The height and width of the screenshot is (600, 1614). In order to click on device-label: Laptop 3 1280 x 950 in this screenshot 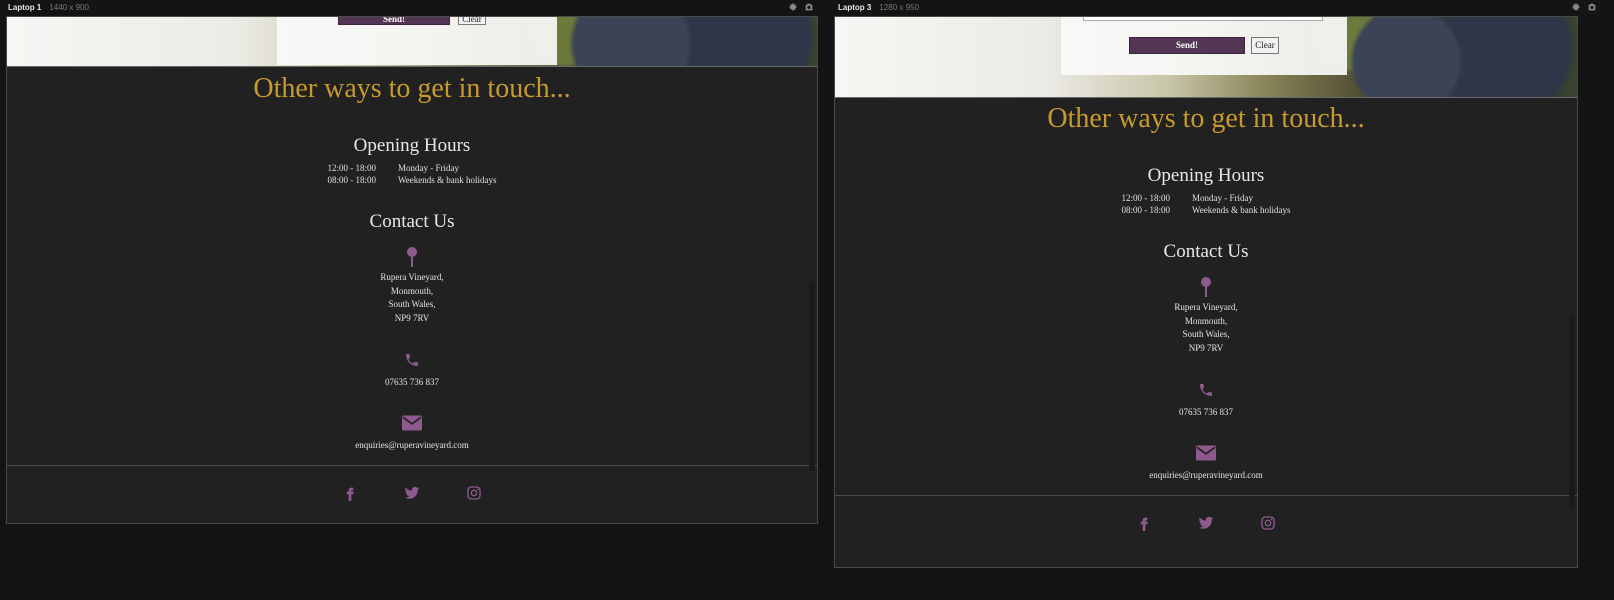, I will do `click(878, 7)`.